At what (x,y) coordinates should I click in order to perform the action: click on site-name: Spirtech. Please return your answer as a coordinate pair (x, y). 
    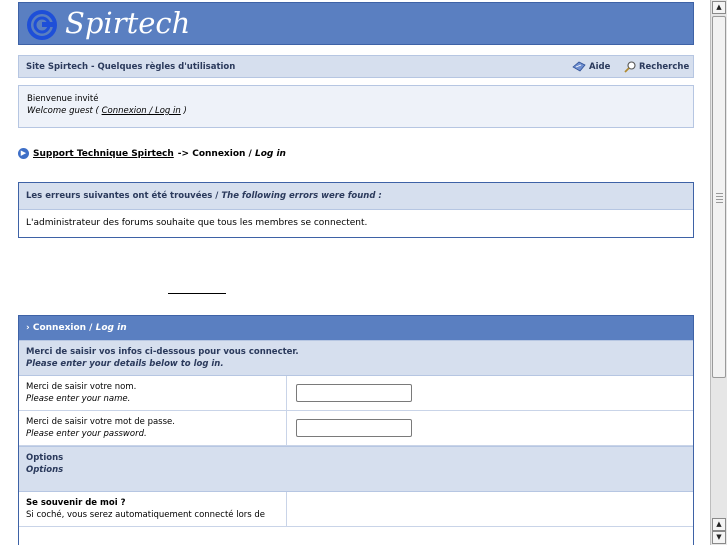
    Looking at the image, I should click on (127, 23).